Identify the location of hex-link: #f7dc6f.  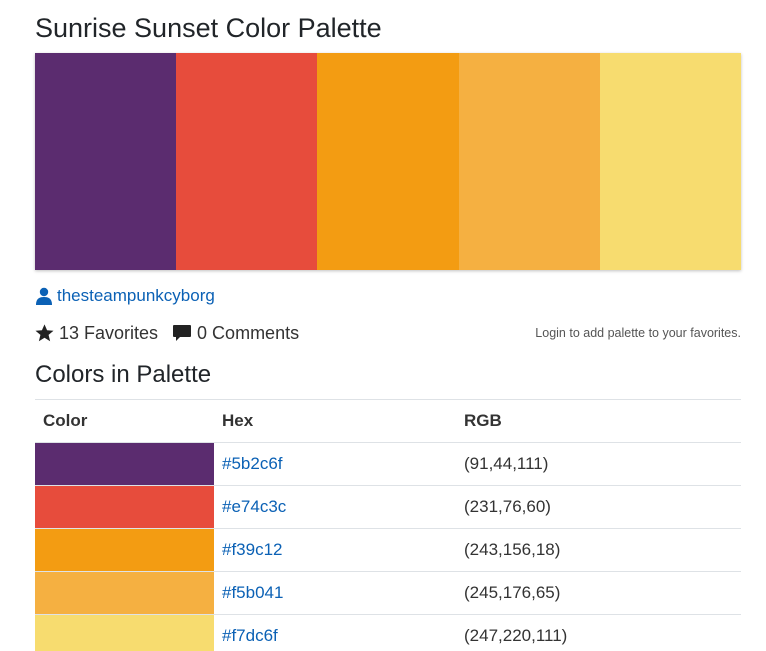
(250, 635).